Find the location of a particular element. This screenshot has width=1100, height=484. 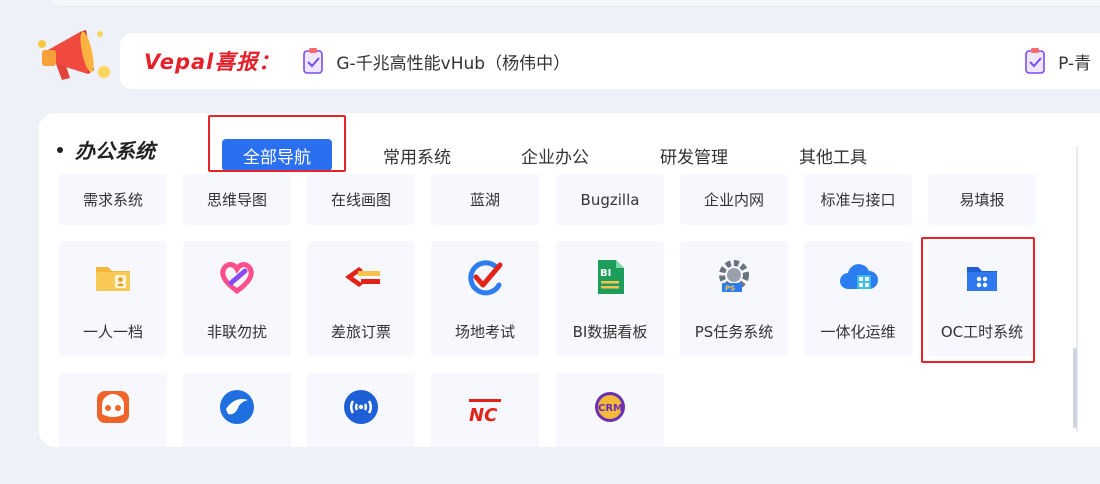

news-item: P-青 is located at coordinates (1057, 61).